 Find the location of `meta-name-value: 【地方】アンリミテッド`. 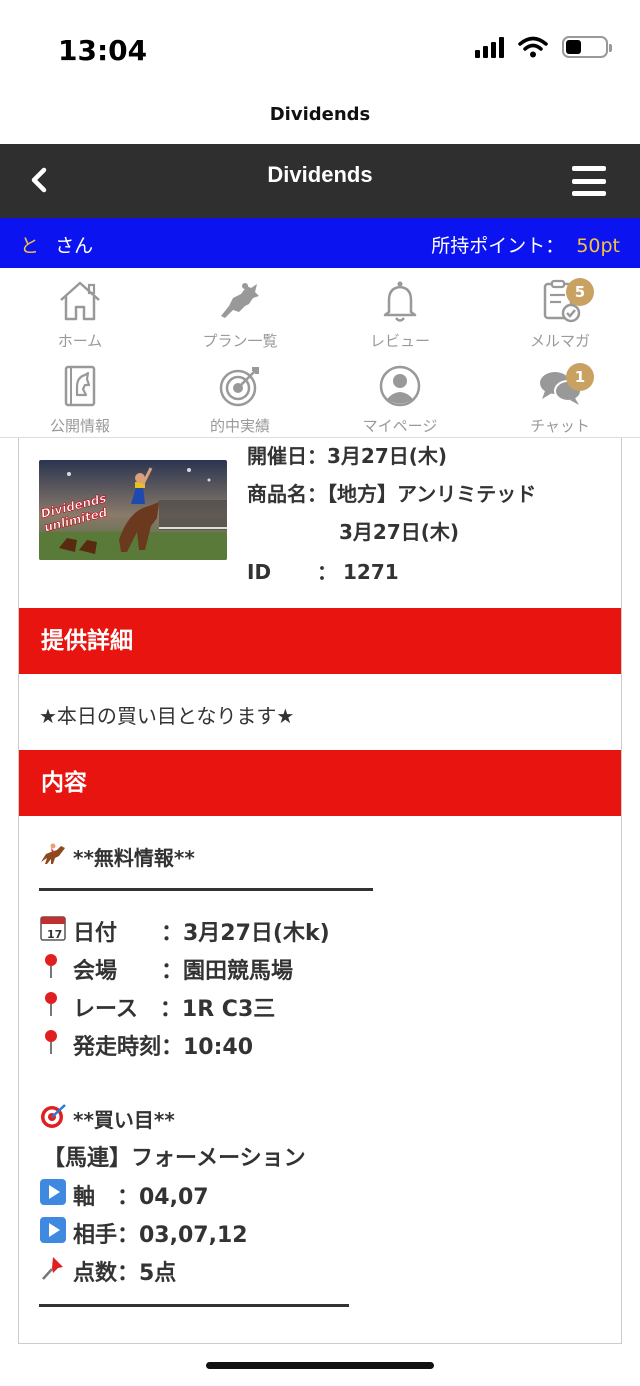

meta-name-value: 【地方】アンリミテッド is located at coordinates (432, 494).